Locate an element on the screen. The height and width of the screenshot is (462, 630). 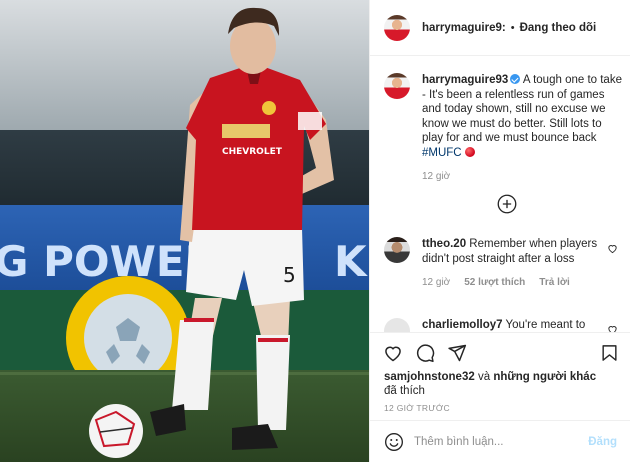
emoji-smiley-icon is located at coordinates (394, 442).